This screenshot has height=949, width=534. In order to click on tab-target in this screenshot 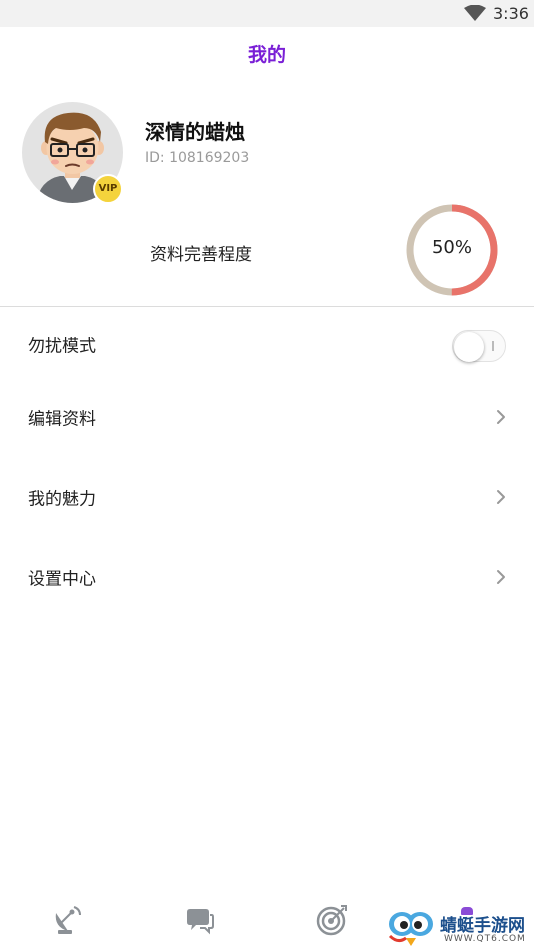, I will do `click(332, 920)`.